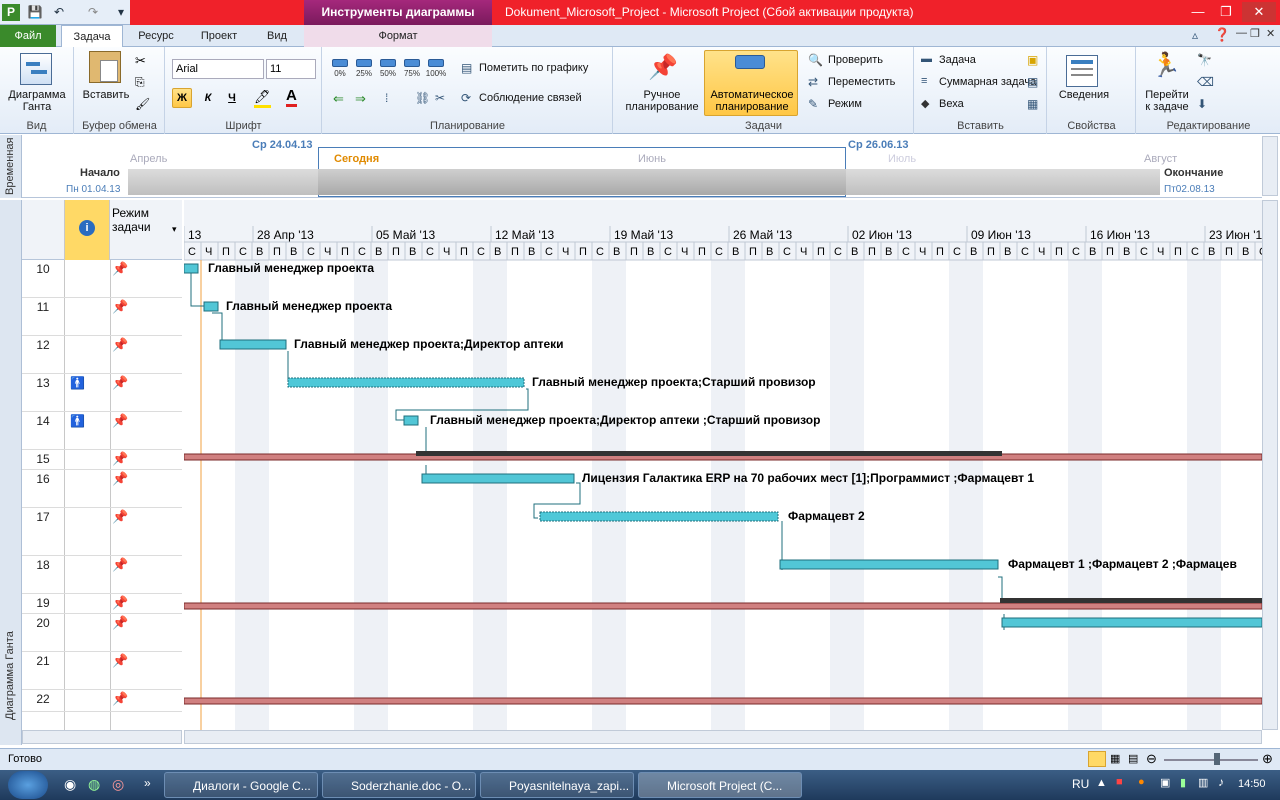 The width and height of the screenshot is (1280, 800). What do you see at coordinates (174, 229) in the screenshot?
I see `column-dropdown-icon: ▾` at bounding box center [174, 229].